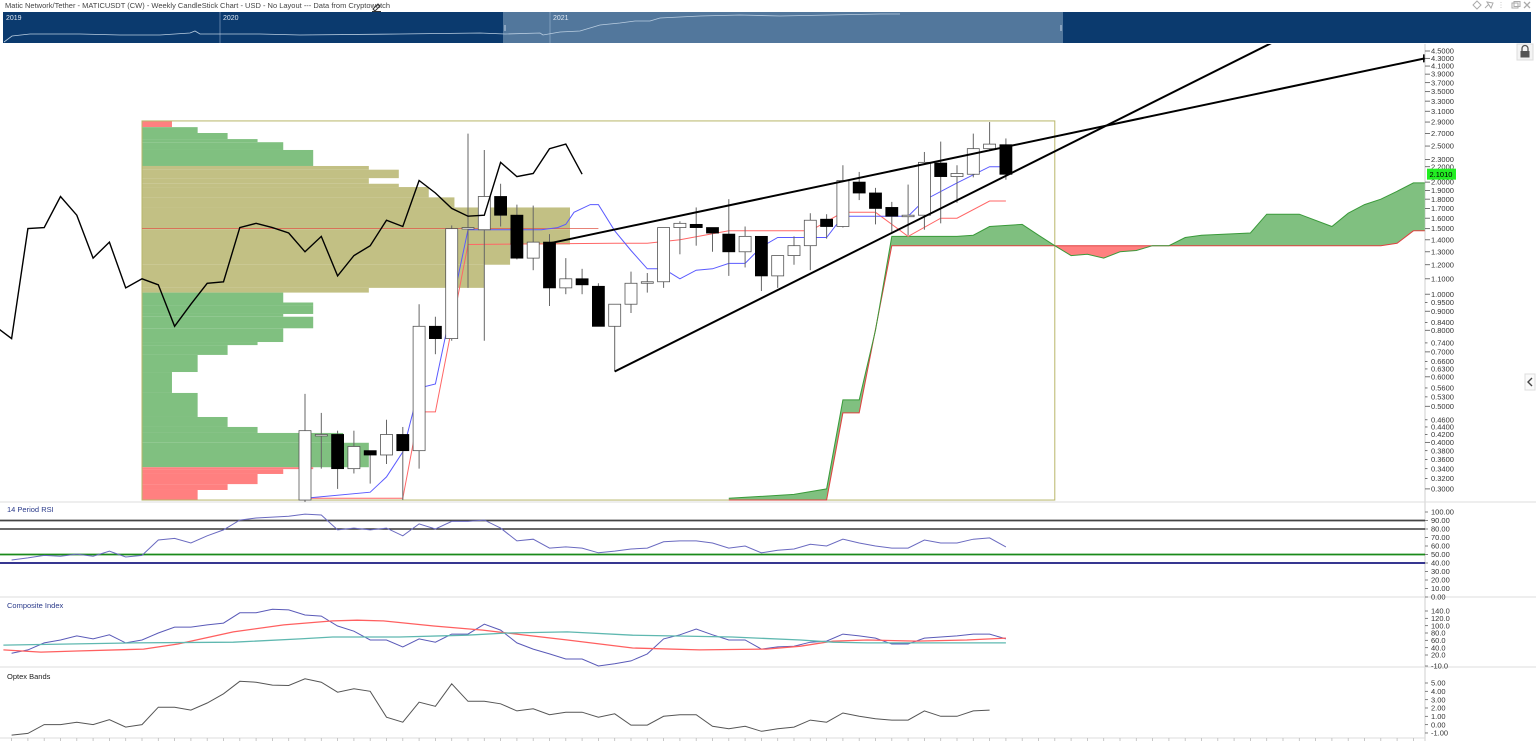  I want to click on price-tick-label: 0.3600, so click(1442, 459).